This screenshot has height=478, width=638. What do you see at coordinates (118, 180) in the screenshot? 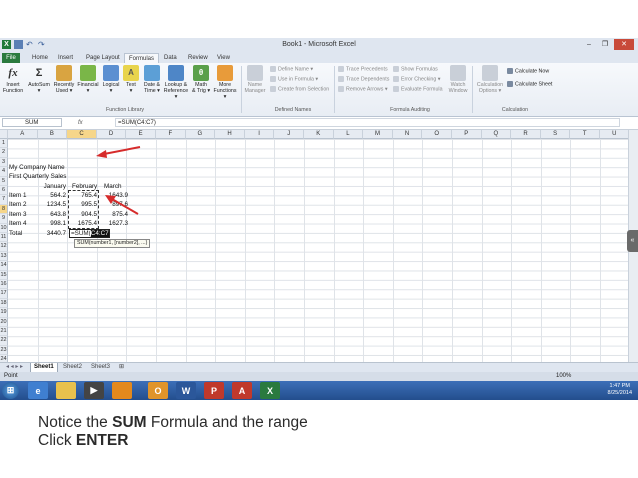
I see `annotation-arrows` at bounding box center [118, 180].